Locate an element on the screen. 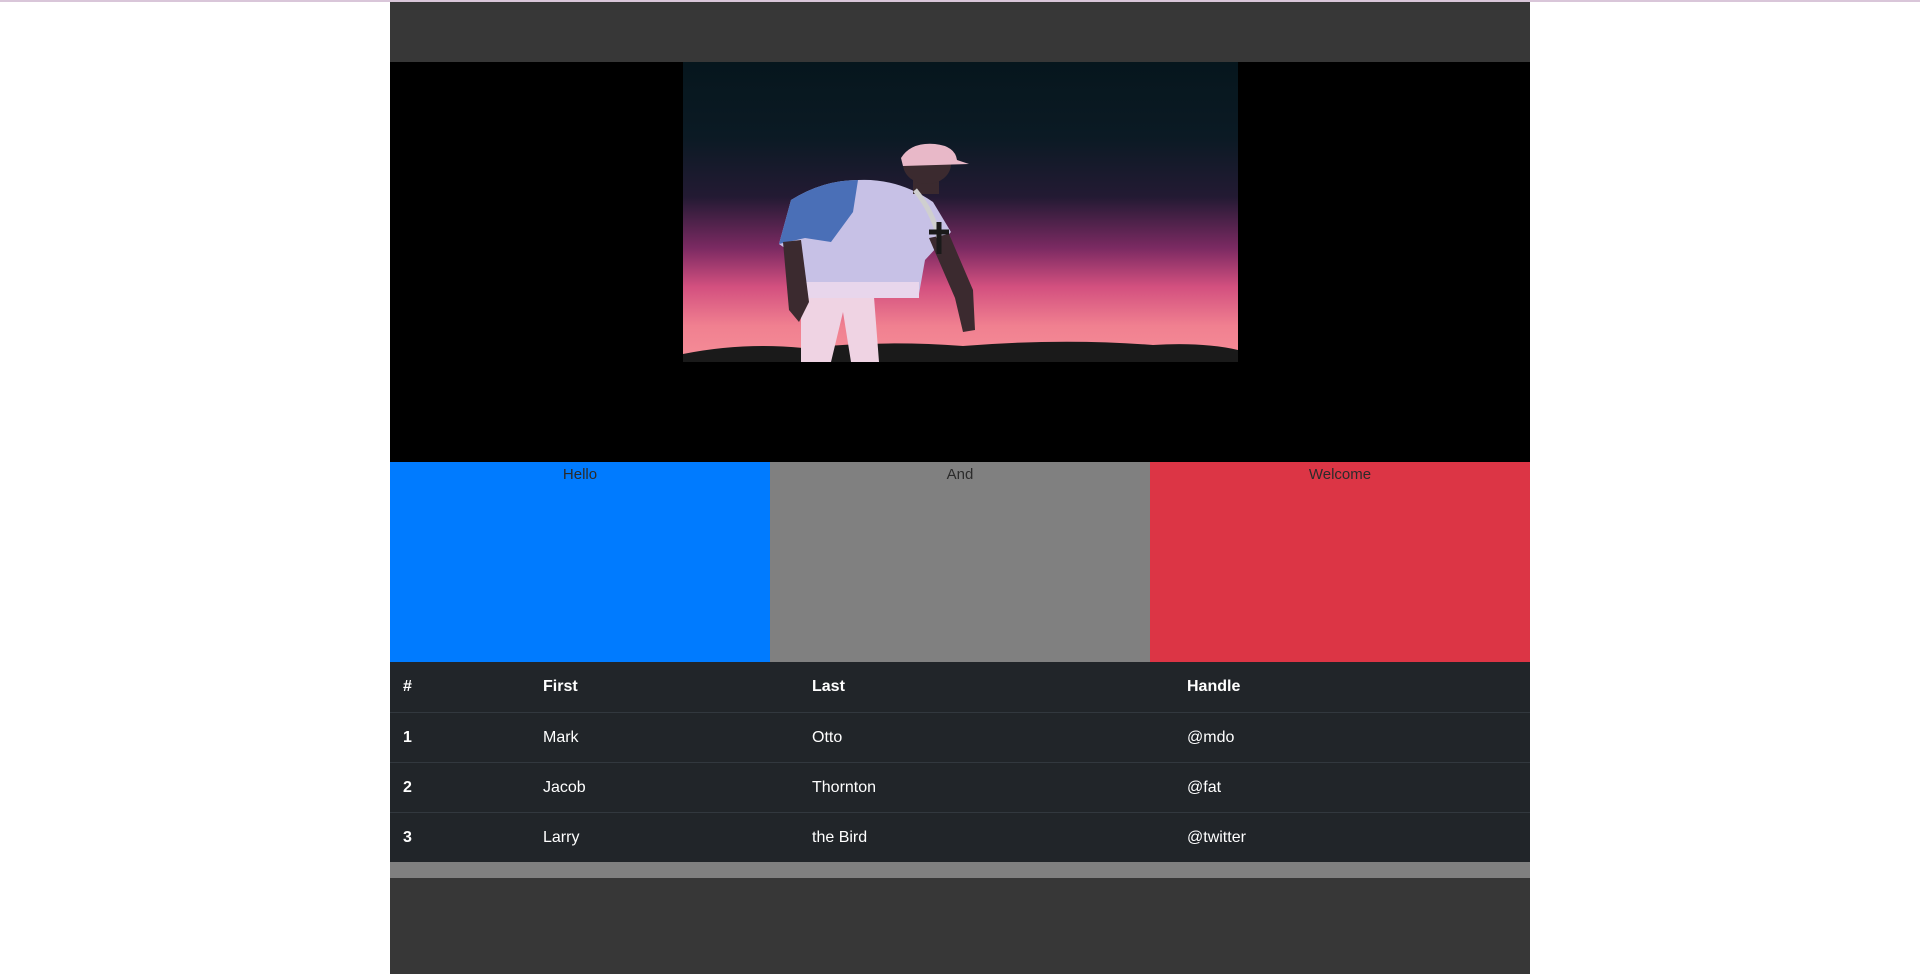 This screenshot has width=1920, height=974. tile-welcome: Welcome is located at coordinates (1340, 562).